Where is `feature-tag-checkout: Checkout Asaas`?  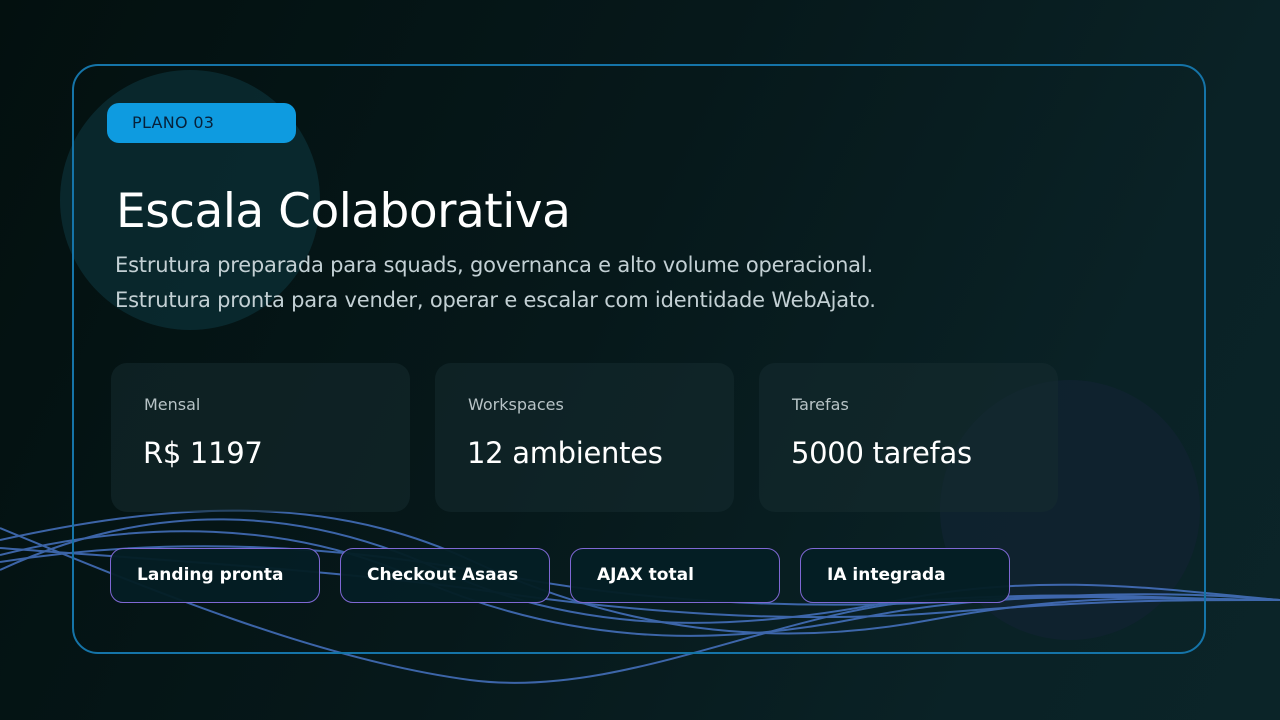
feature-tag-checkout: Checkout Asaas is located at coordinates (445, 575).